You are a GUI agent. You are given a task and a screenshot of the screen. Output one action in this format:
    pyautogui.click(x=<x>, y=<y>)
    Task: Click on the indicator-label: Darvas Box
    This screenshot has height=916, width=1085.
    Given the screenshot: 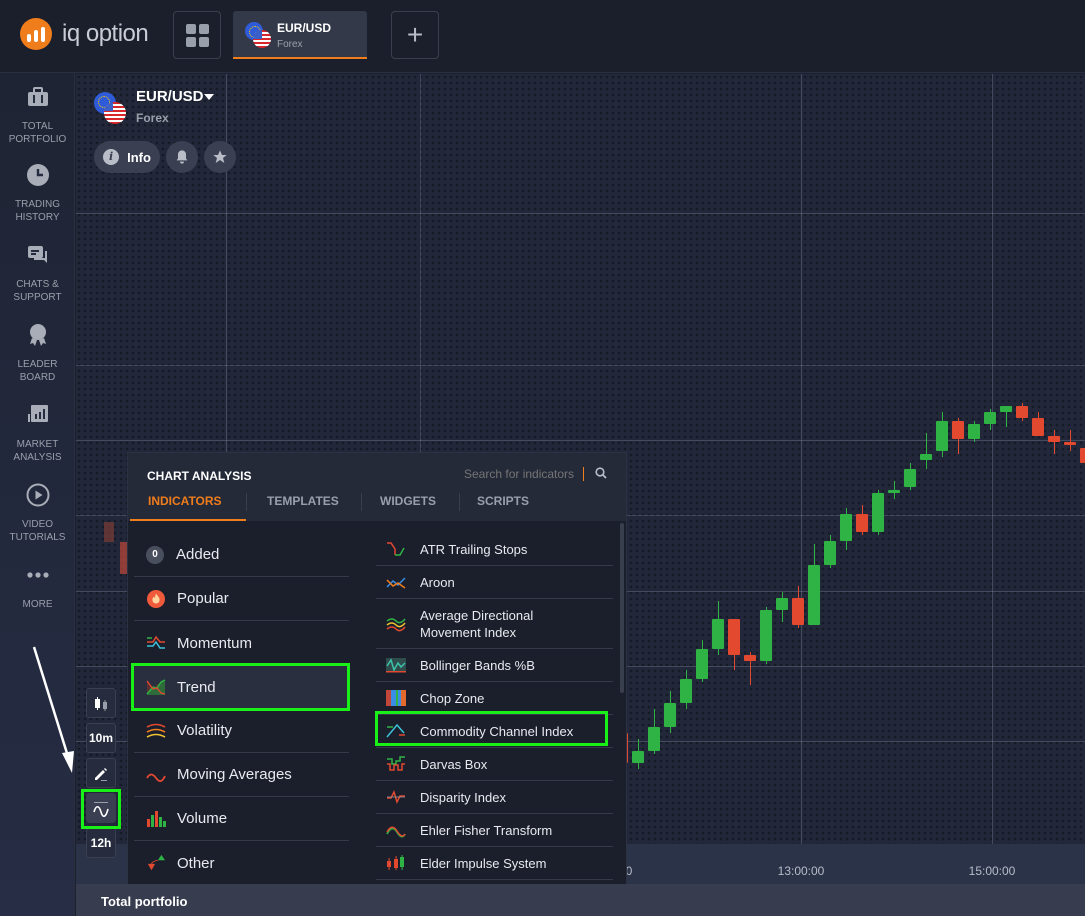 What is the action you would take?
    pyautogui.click(x=454, y=764)
    